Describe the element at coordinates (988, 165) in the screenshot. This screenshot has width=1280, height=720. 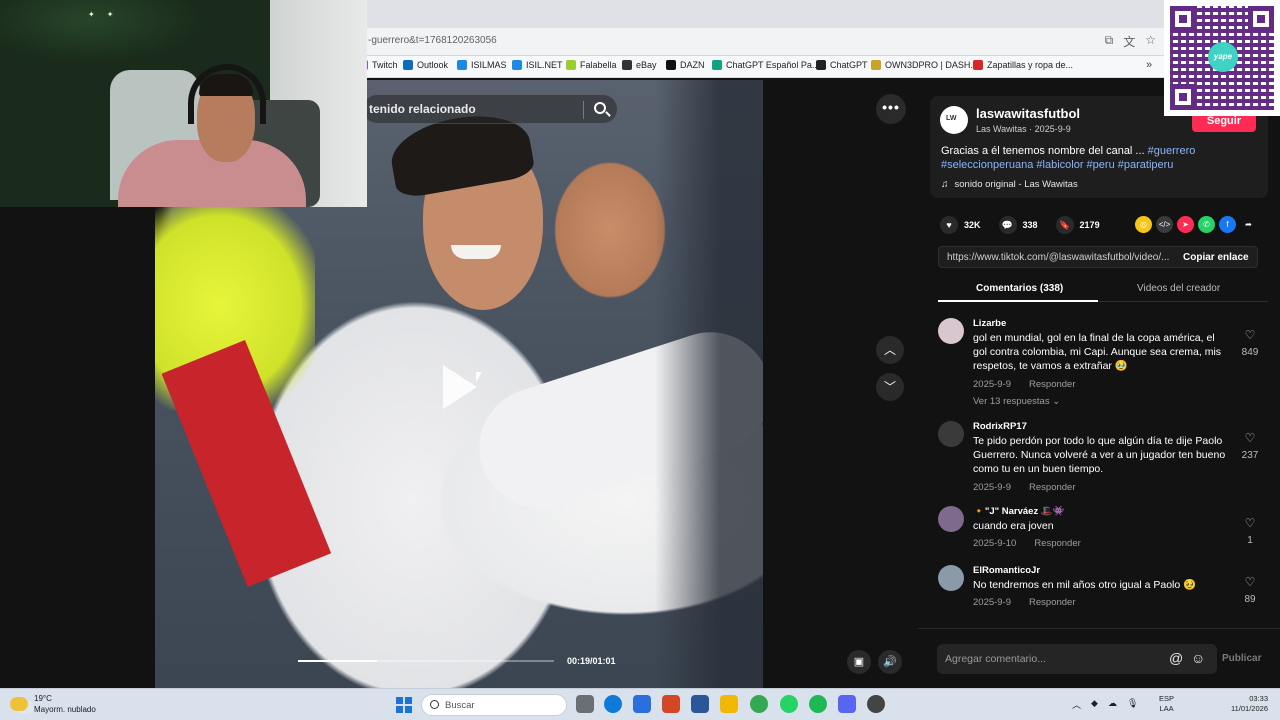
I see `hashtag-link: #seleccionperuana` at that location.